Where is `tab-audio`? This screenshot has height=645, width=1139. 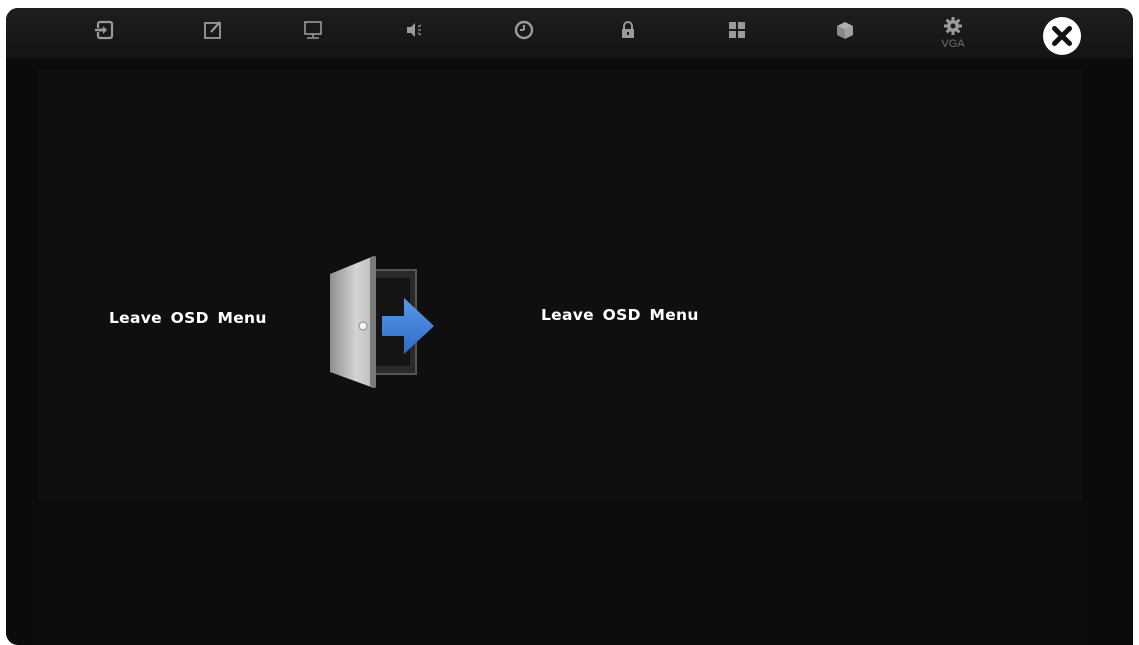
tab-audio is located at coordinates (414, 33).